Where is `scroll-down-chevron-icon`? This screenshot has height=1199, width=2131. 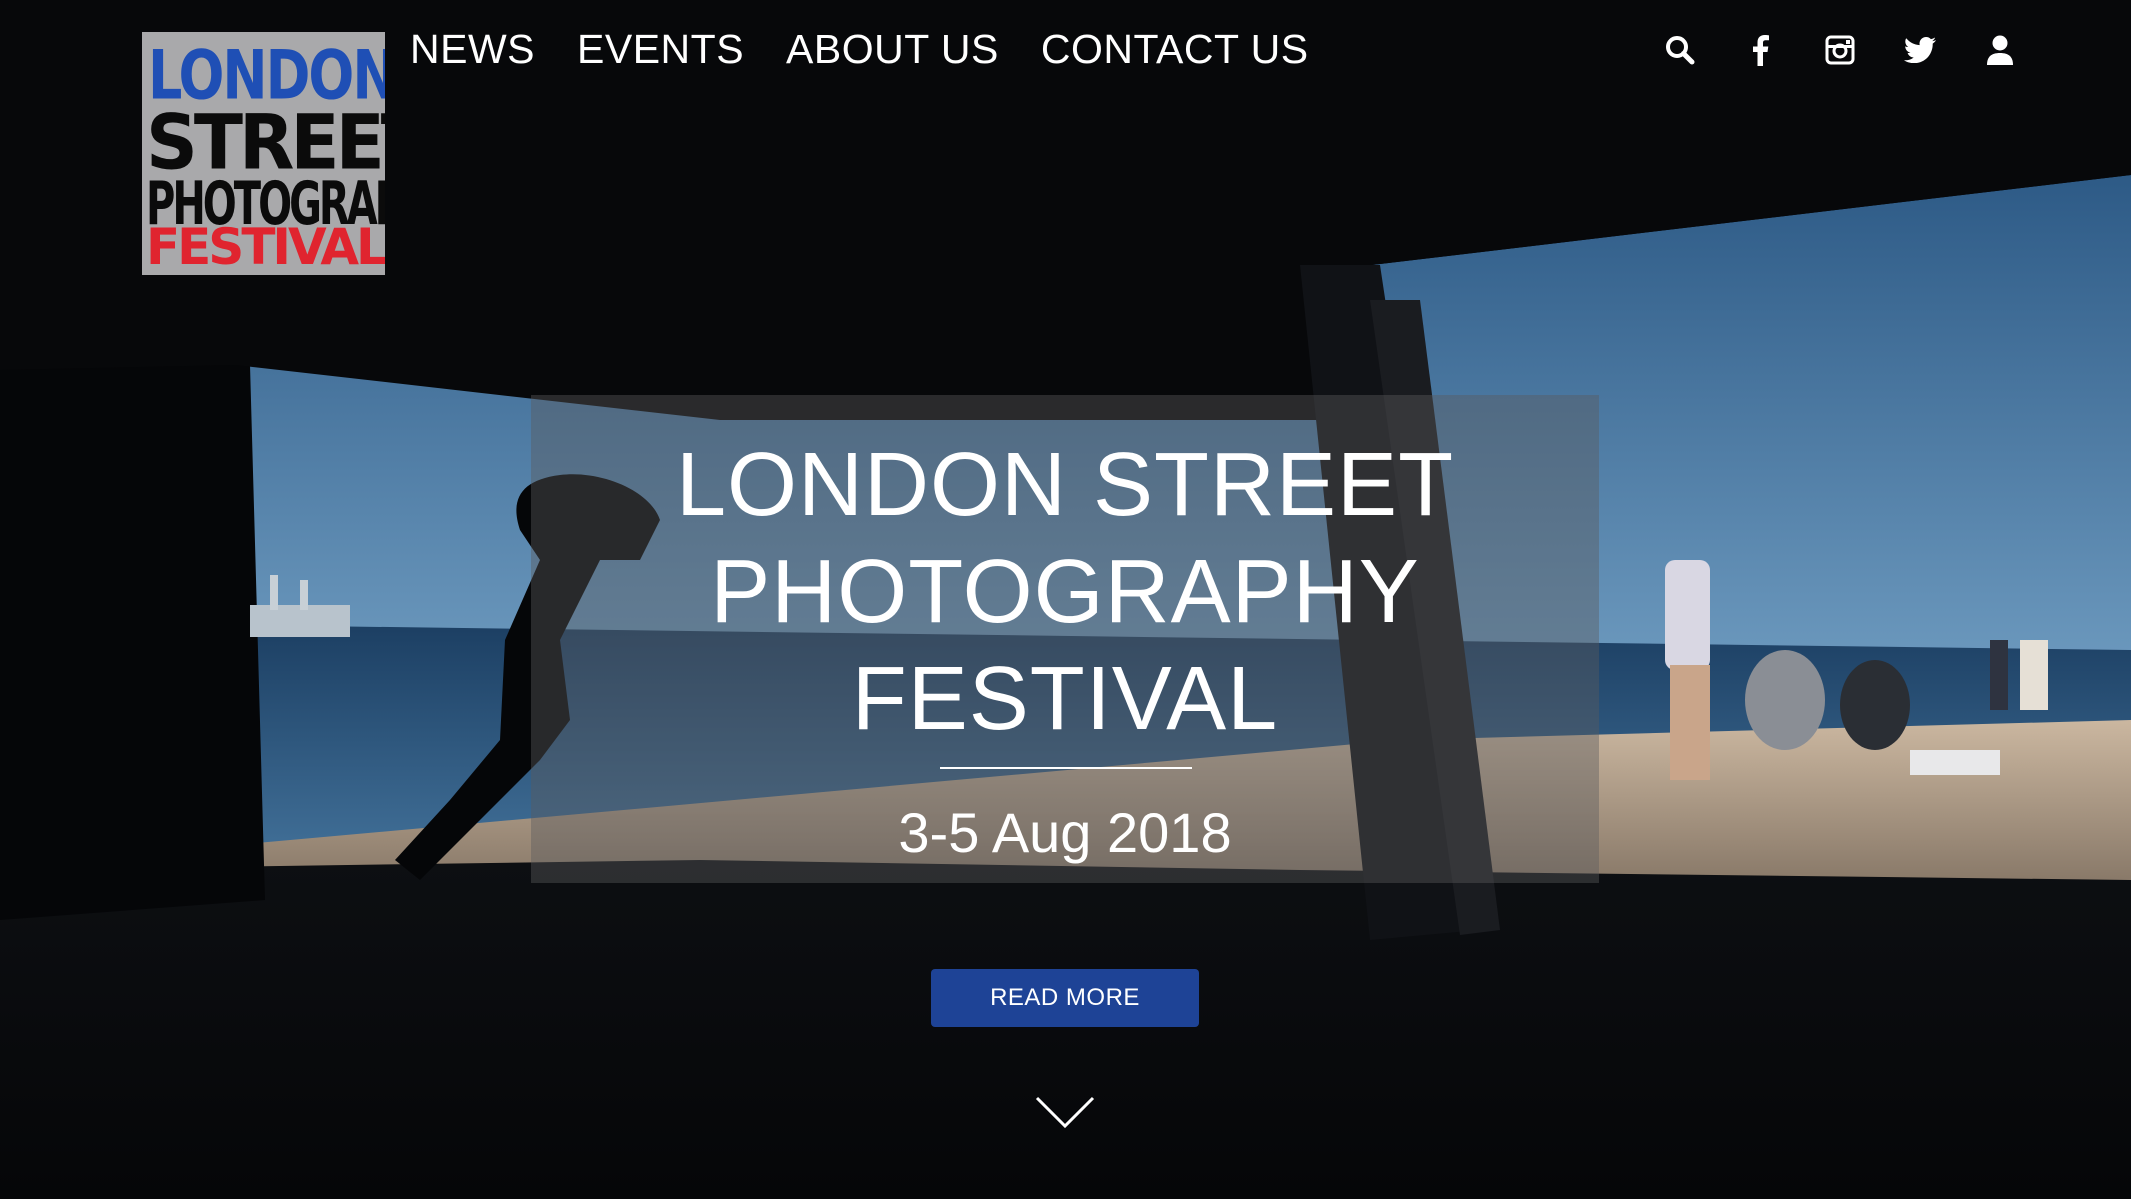 scroll-down-chevron-icon is located at coordinates (1065, 1112).